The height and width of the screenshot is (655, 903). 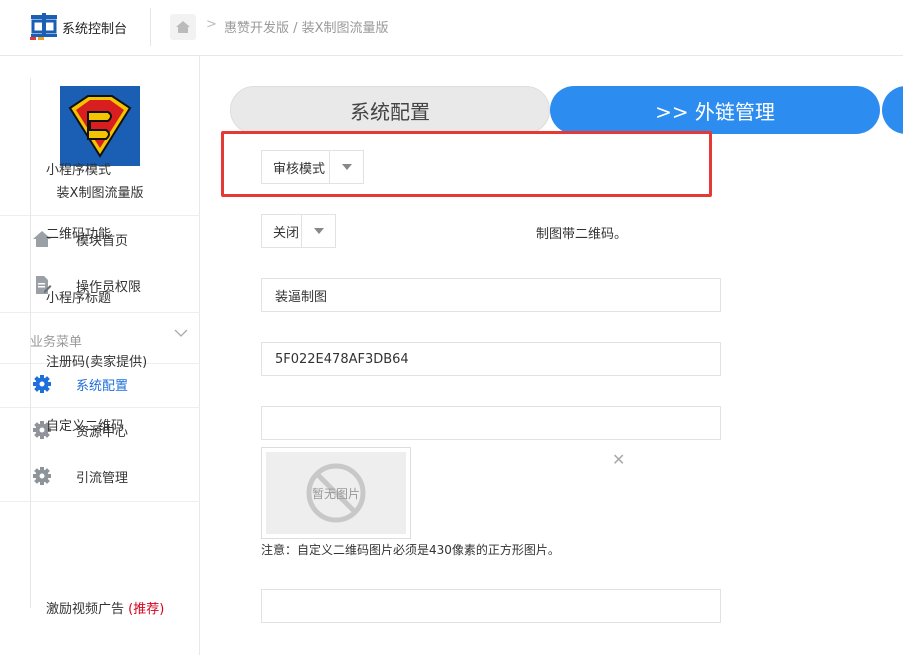 I want to click on home-icon, so click(x=183, y=27).